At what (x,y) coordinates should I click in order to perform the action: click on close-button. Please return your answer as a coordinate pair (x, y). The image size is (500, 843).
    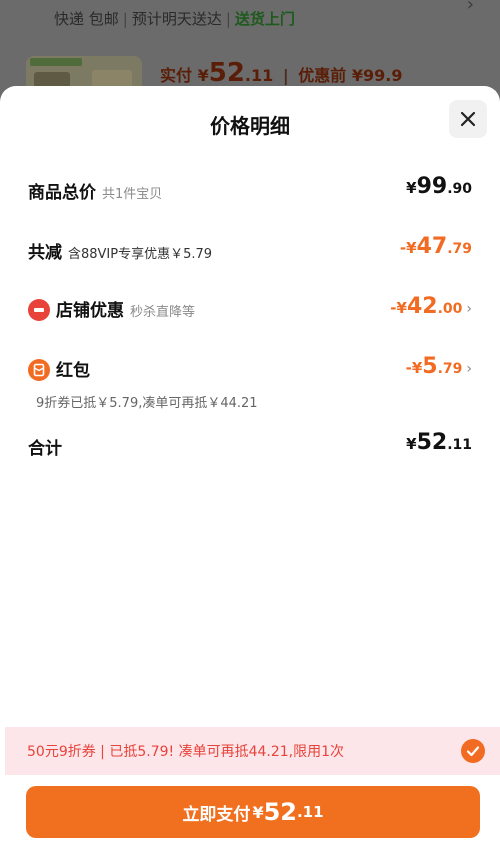
    Looking at the image, I should click on (468, 119).